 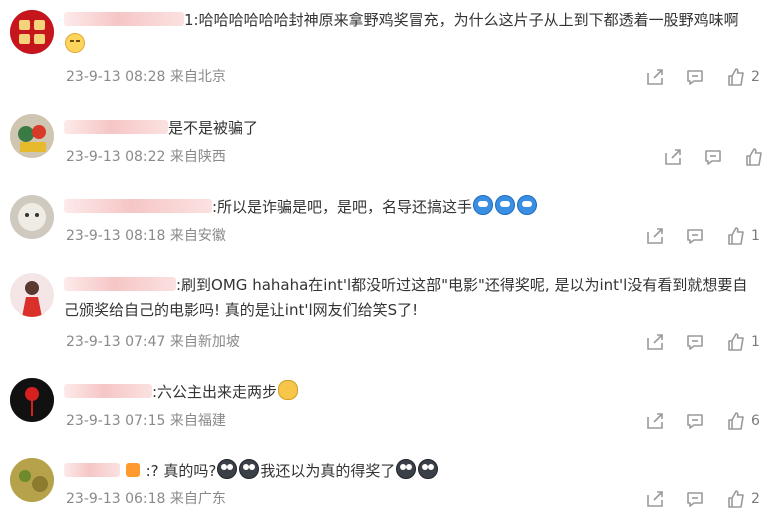 What do you see at coordinates (75, 43) in the screenshot?
I see `laugh-emoji-icon` at bounding box center [75, 43].